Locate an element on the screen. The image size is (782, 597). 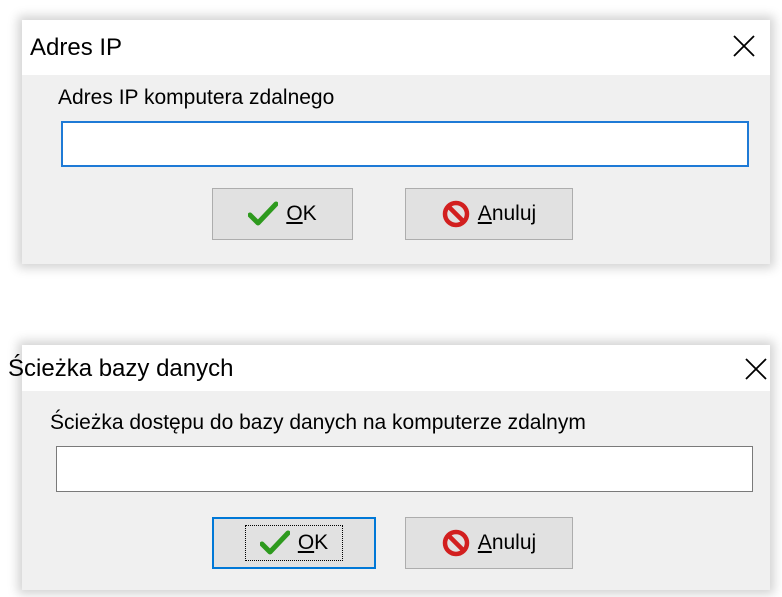
ip-address-input is located at coordinates (405, 144).